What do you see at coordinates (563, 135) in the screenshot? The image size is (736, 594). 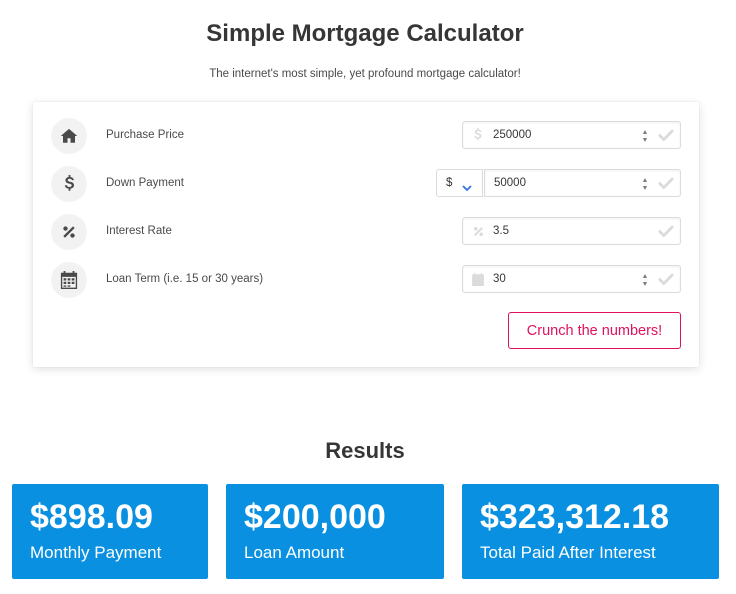 I see `purchase-price-input` at bounding box center [563, 135].